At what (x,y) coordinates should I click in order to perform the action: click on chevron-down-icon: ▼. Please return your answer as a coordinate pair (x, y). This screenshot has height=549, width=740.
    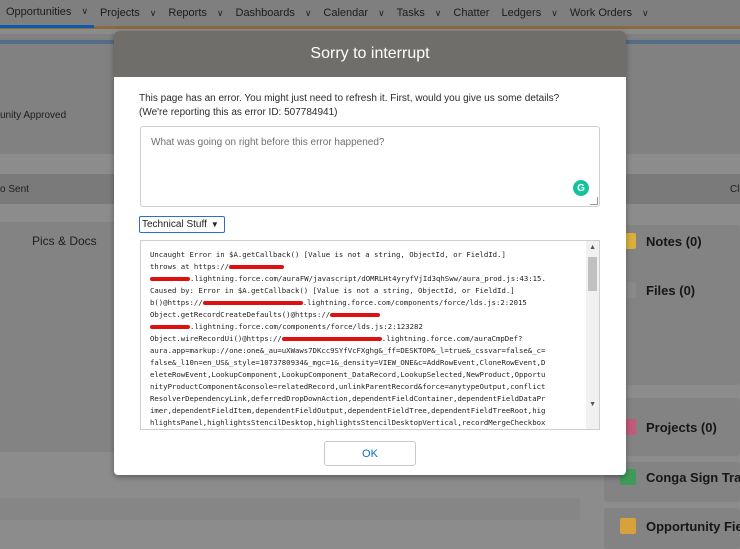
    Looking at the image, I should click on (214, 224).